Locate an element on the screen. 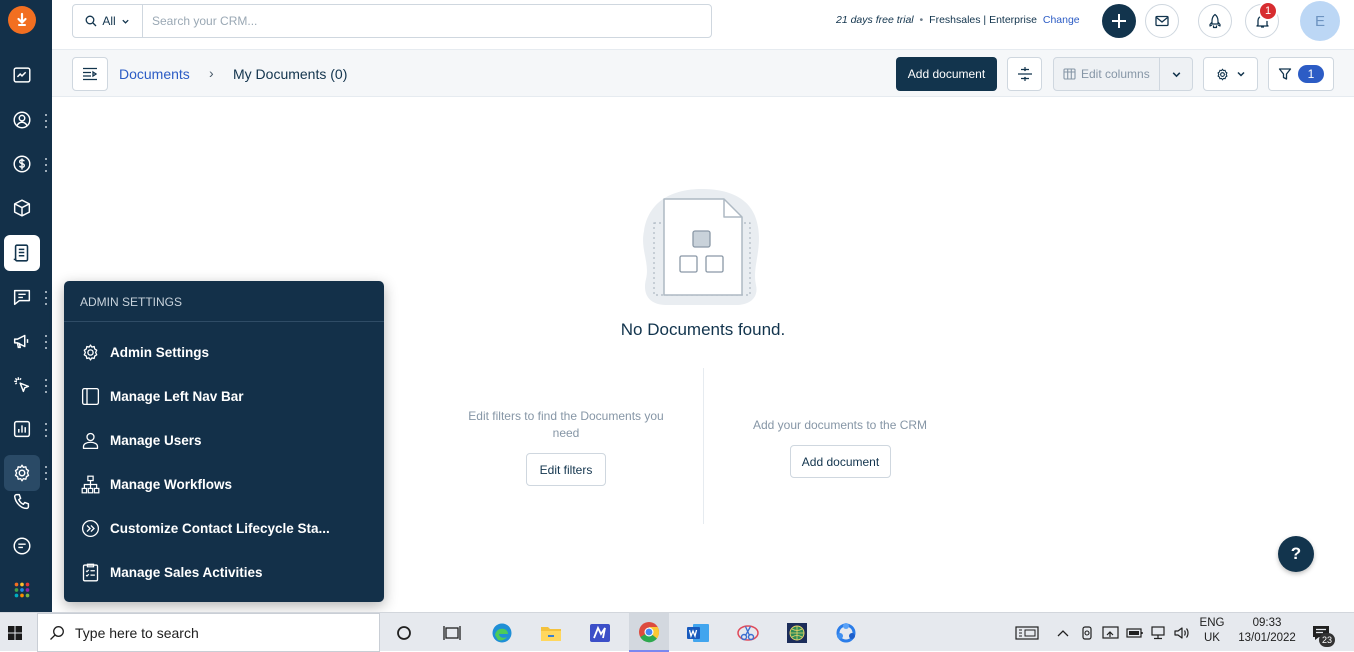 The width and height of the screenshot is (1354, 652). nav-phone is located at coordinates (22, 502).